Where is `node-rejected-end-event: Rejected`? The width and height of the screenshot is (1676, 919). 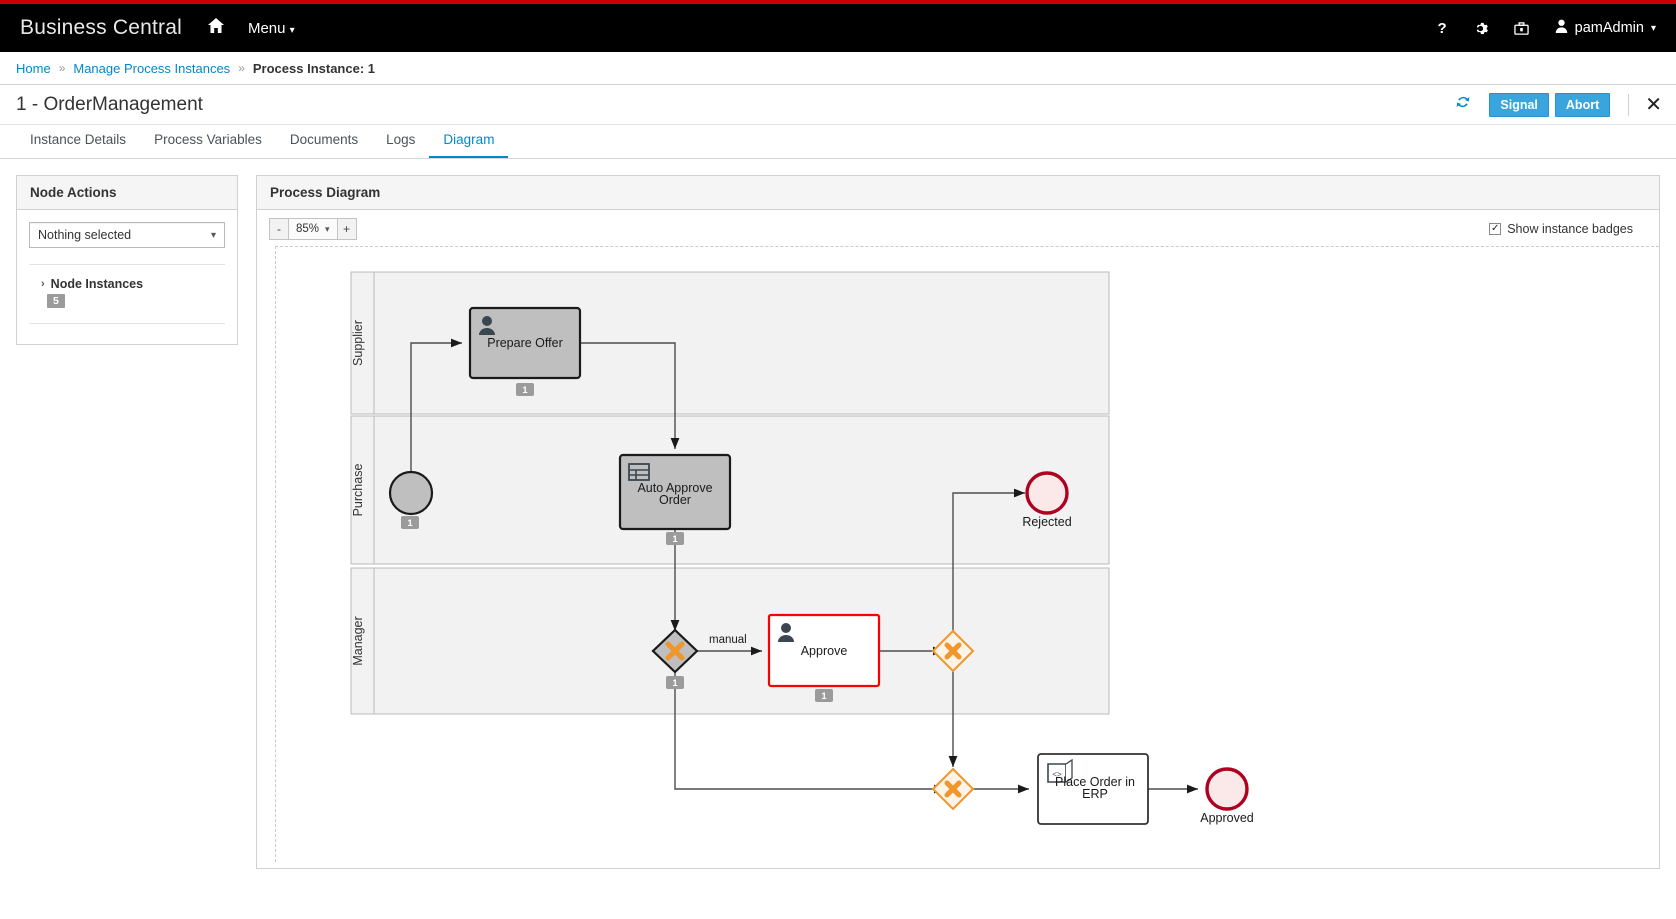
node-rejected-end-event: Rejected is located at coordinates (1047, 500).